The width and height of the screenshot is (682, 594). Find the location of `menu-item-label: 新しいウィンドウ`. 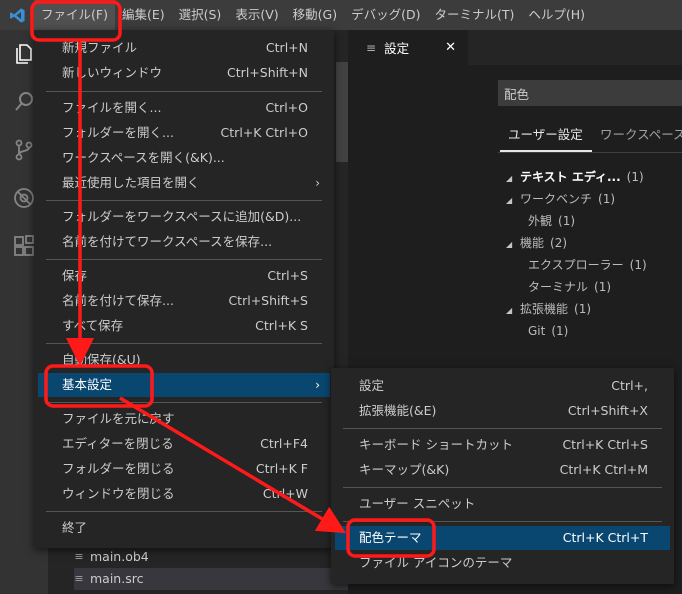

menu-item-label: 新しいウィンドウ is located at coordinates (112, 72).